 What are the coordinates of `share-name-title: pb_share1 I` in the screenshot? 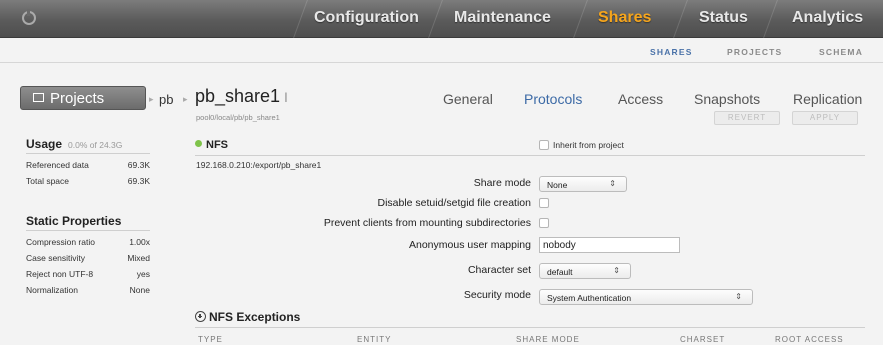 It's located at (241, 96).